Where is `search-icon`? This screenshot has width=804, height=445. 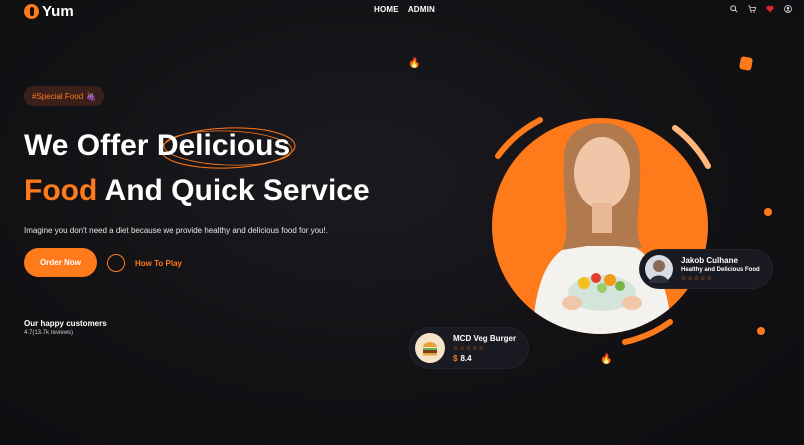
search-icon is located at coordinates (734, 9).